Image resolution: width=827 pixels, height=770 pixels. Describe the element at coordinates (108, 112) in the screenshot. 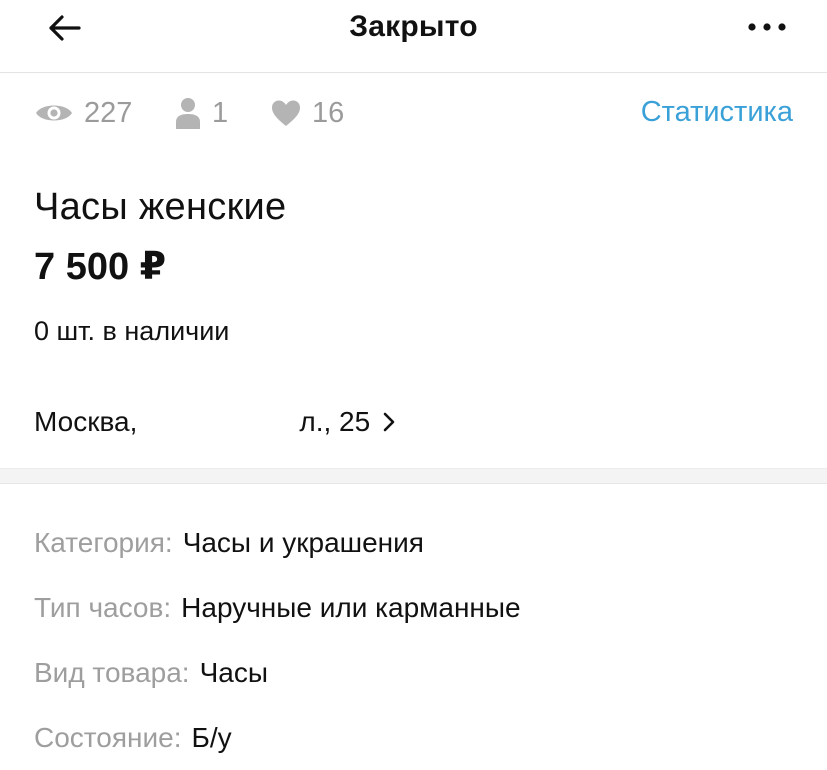

I see `views-count: 227` at that location.